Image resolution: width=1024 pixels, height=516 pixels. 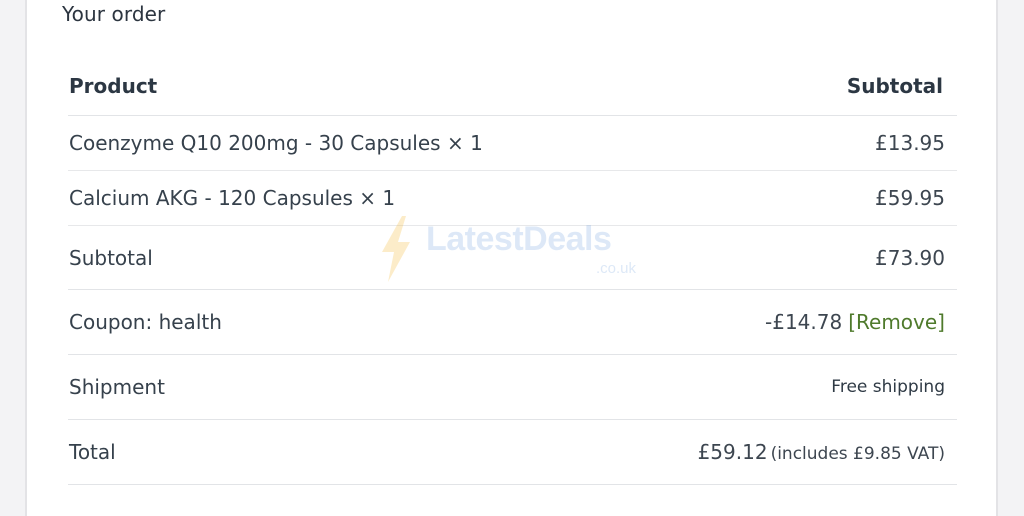 What do you see at coordinates (145, 322) in the screenshot?
I see `coupon-label: Coupon: health` at bounding box center [145, 322].